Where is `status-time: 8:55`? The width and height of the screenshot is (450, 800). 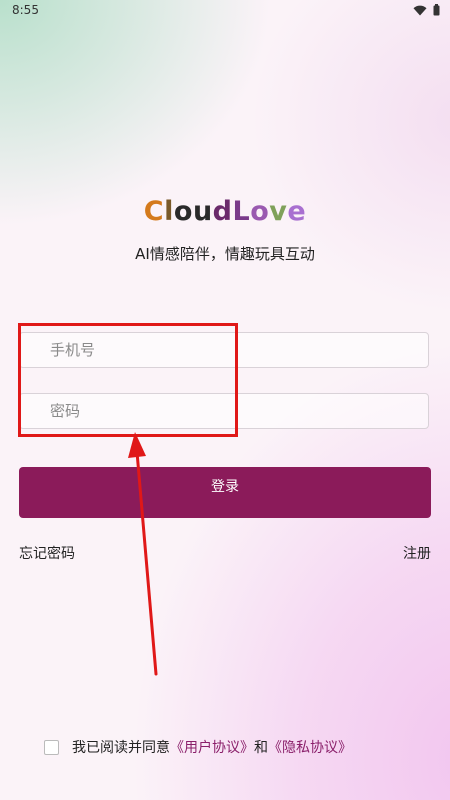
status-time: 8:55 is located at coordinates (25, 10).